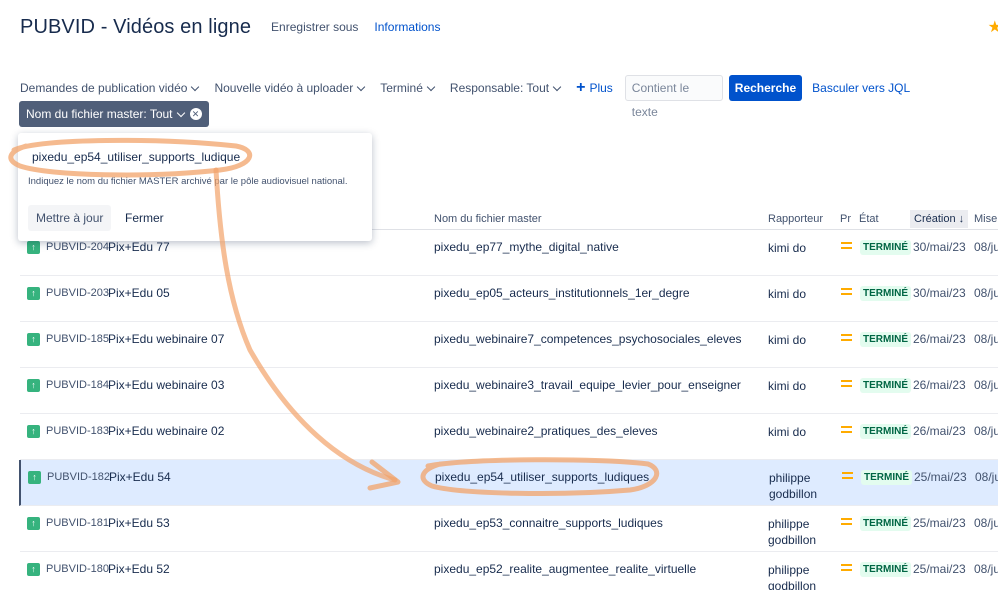  I want to click on master-file-input: pixedu_ep54_utiliser_supports_ludique, so click(136, 157).